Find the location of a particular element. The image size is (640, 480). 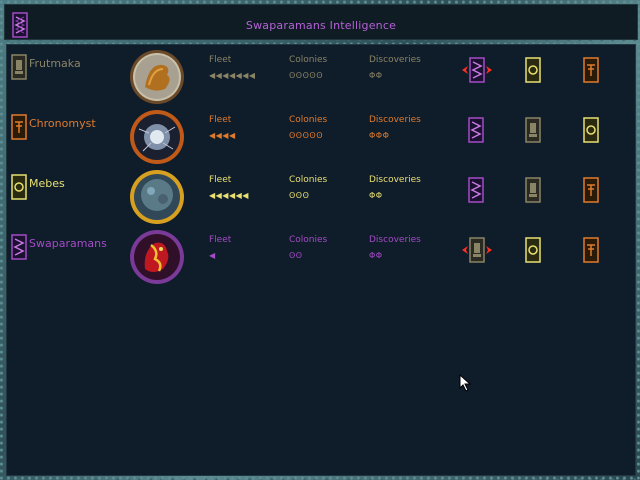

race-name: Swaparamans is located at coordinates (68, 243).